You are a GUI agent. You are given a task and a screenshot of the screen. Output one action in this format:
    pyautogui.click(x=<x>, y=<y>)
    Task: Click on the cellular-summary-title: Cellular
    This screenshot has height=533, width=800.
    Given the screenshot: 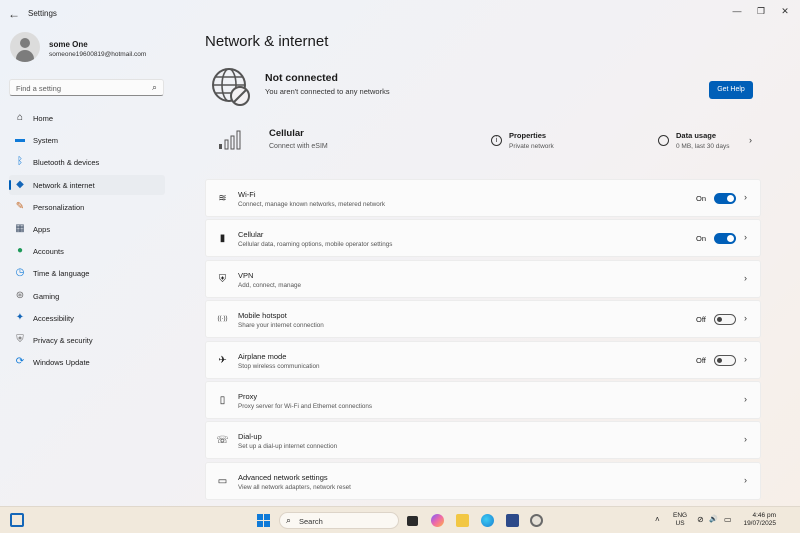 What is the action you would take?
    pyautogui.click(x=286, y=133)
    